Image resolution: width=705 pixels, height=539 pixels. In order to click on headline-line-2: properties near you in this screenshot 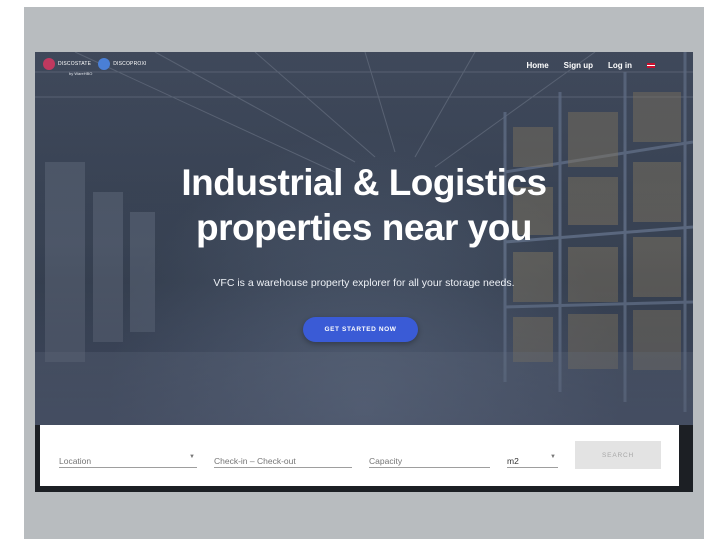, I will do `click(364, 227)`.